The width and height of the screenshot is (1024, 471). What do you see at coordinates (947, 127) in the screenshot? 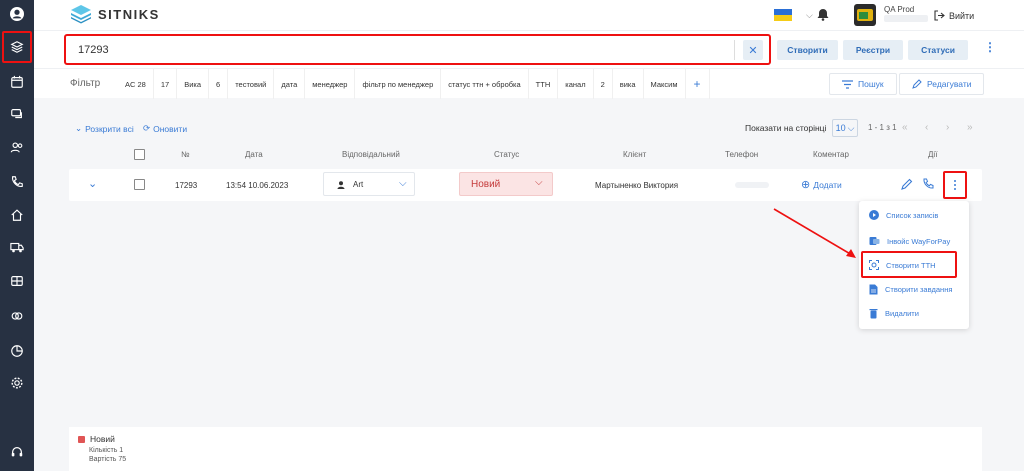
I see `next-page-icon: ›` at bounding box center [947, 127].